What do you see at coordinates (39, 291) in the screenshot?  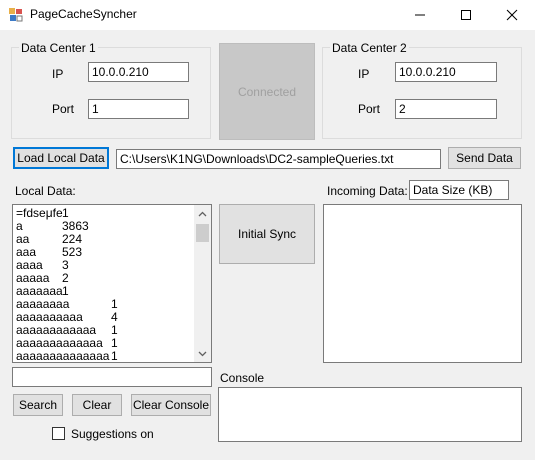 I see `list-item-key: aaaaaaa` at bounding box center [39, 291].